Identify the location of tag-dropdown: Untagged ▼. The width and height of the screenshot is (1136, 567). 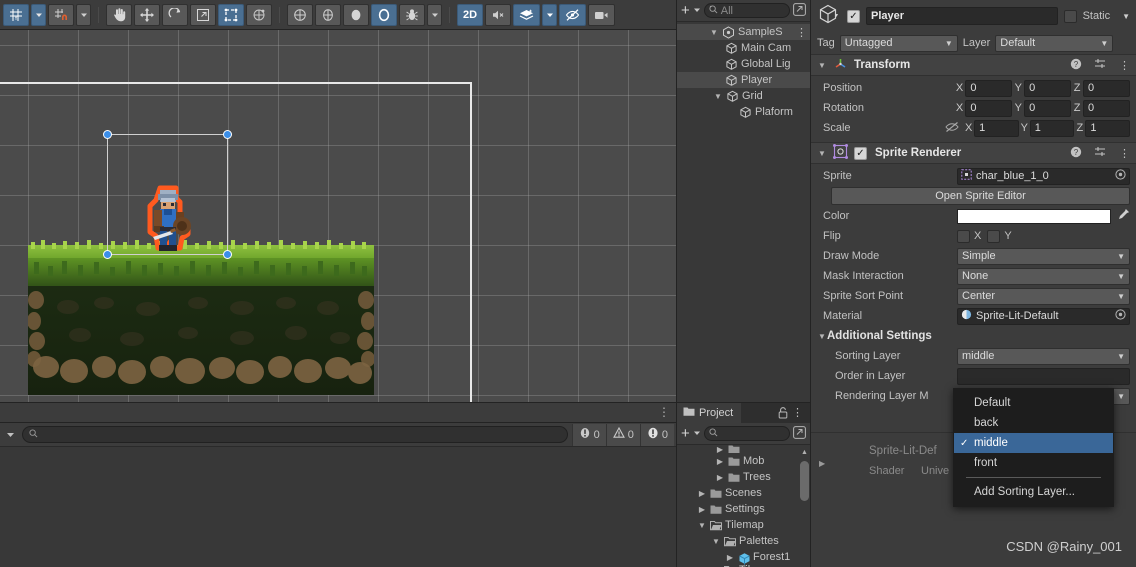
(898, 43).